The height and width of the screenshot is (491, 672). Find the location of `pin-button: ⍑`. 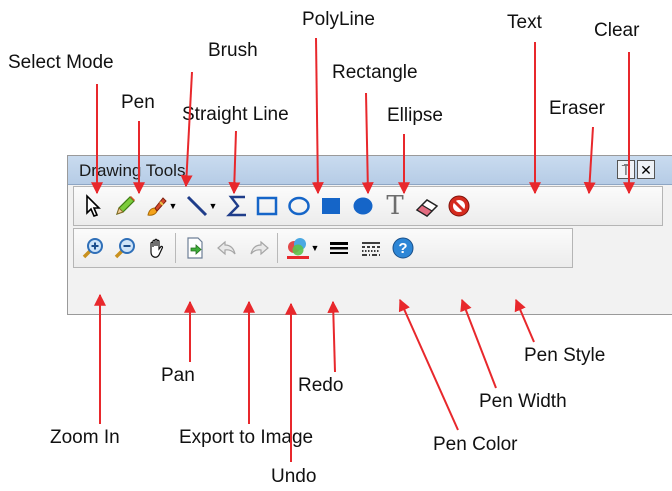

pin-button: ⍑ is located at coordinates (626, 169).